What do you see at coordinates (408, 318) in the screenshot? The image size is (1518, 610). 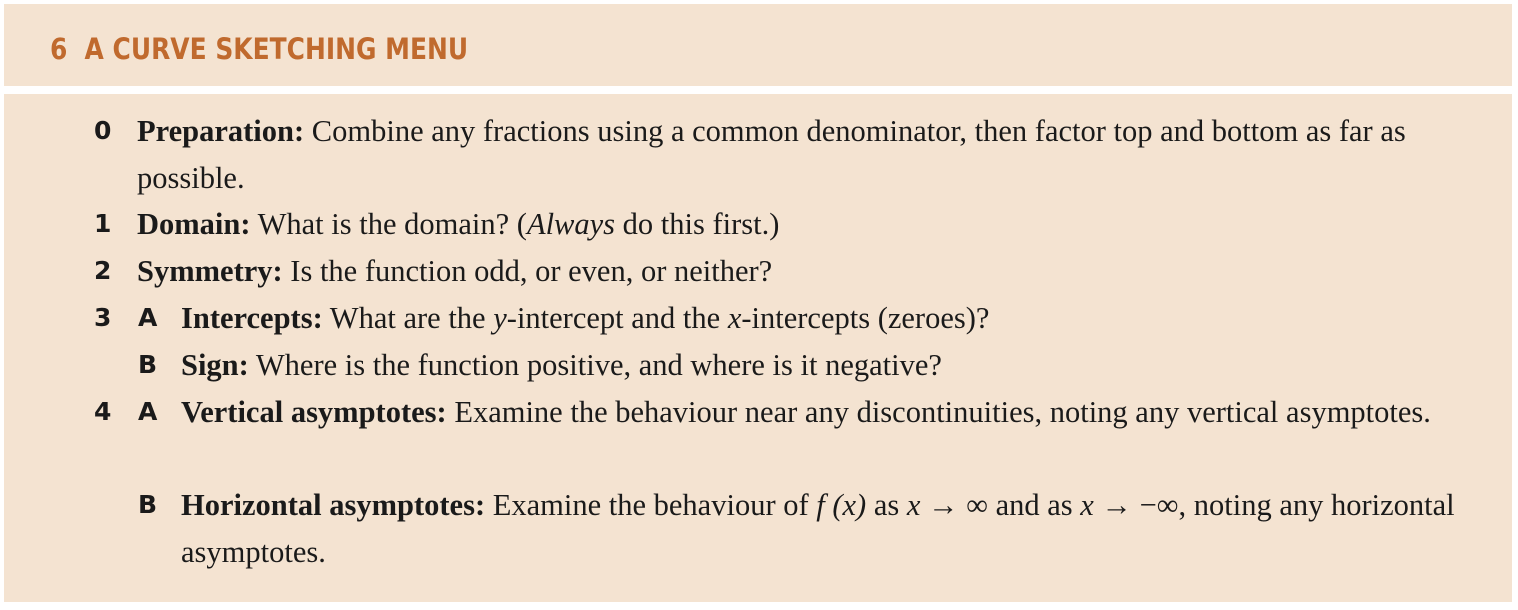 I see `item-text: What are the` at bounding box center [408, 318].